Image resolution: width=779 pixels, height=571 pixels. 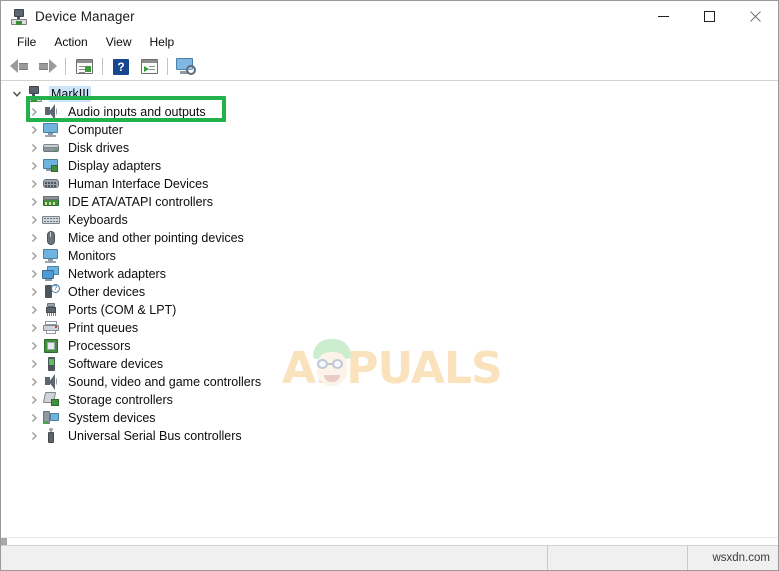 I want to click on printer-icon, so click(x=51, y=328).